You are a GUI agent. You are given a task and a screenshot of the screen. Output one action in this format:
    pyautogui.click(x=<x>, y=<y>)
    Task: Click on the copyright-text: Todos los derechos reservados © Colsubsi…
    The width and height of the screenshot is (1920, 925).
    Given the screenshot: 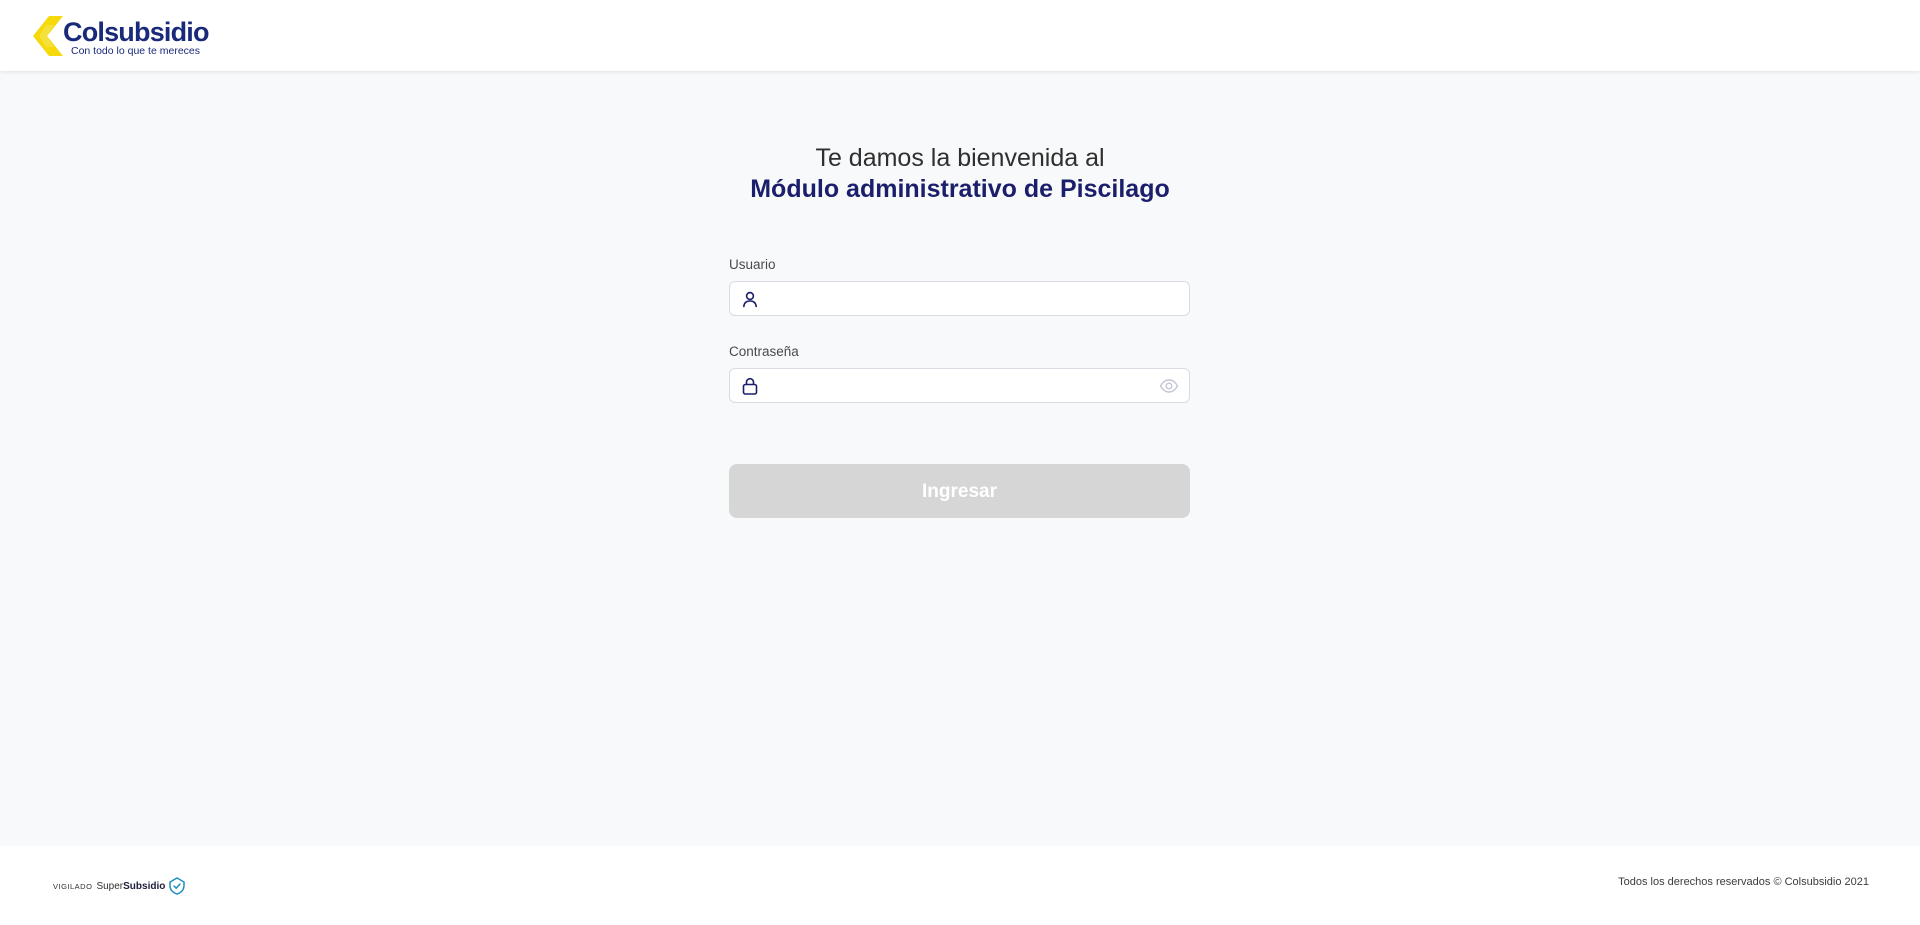 What is the action you would take?
    pyautogui.click(x=1743, y=882)
    